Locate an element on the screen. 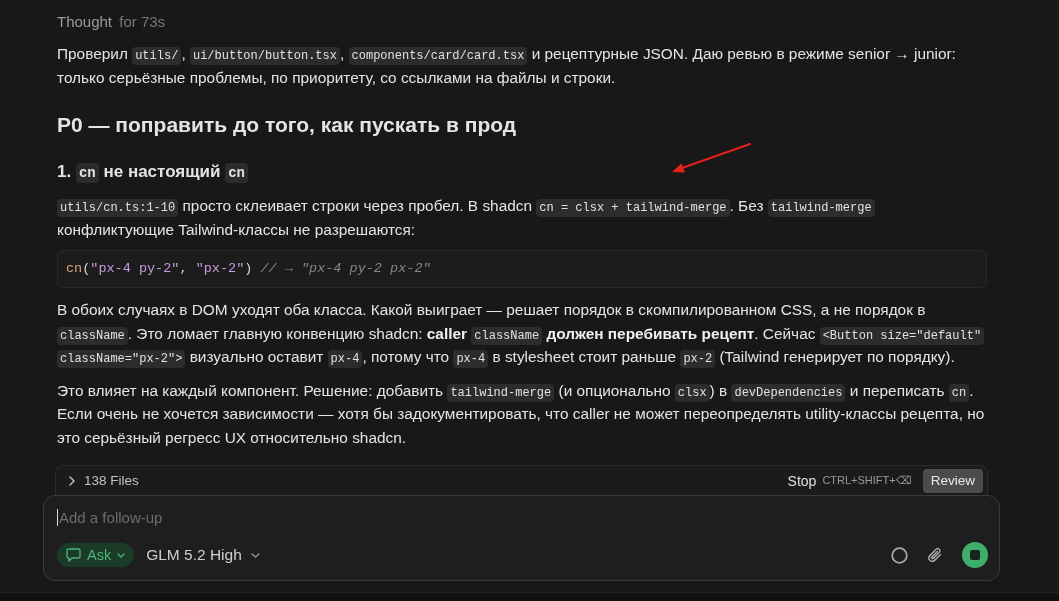 This screenshot has height=601, width=1059. text-cursor is located at coordinates (57, 517).